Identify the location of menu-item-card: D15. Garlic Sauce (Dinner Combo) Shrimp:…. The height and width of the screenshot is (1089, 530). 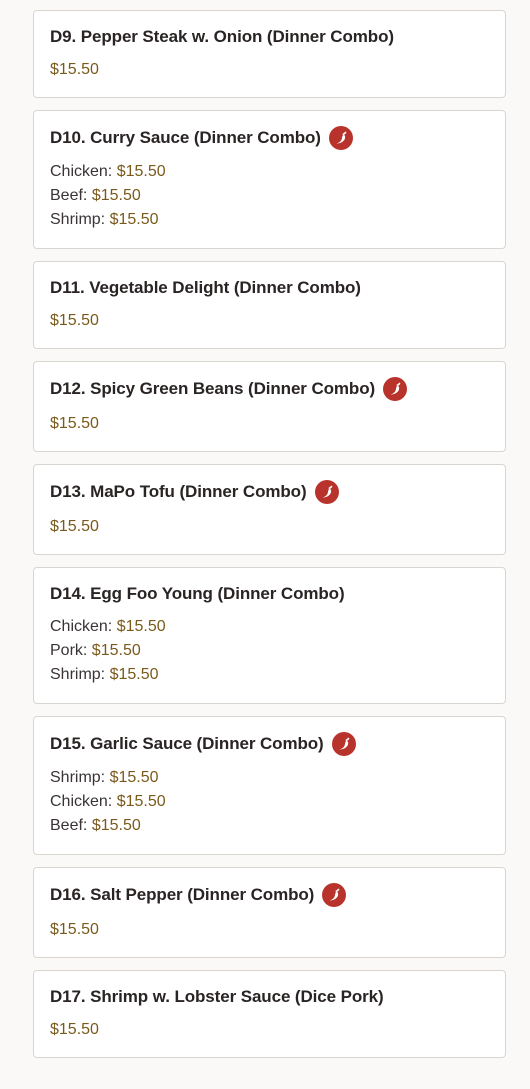
(269, 785).